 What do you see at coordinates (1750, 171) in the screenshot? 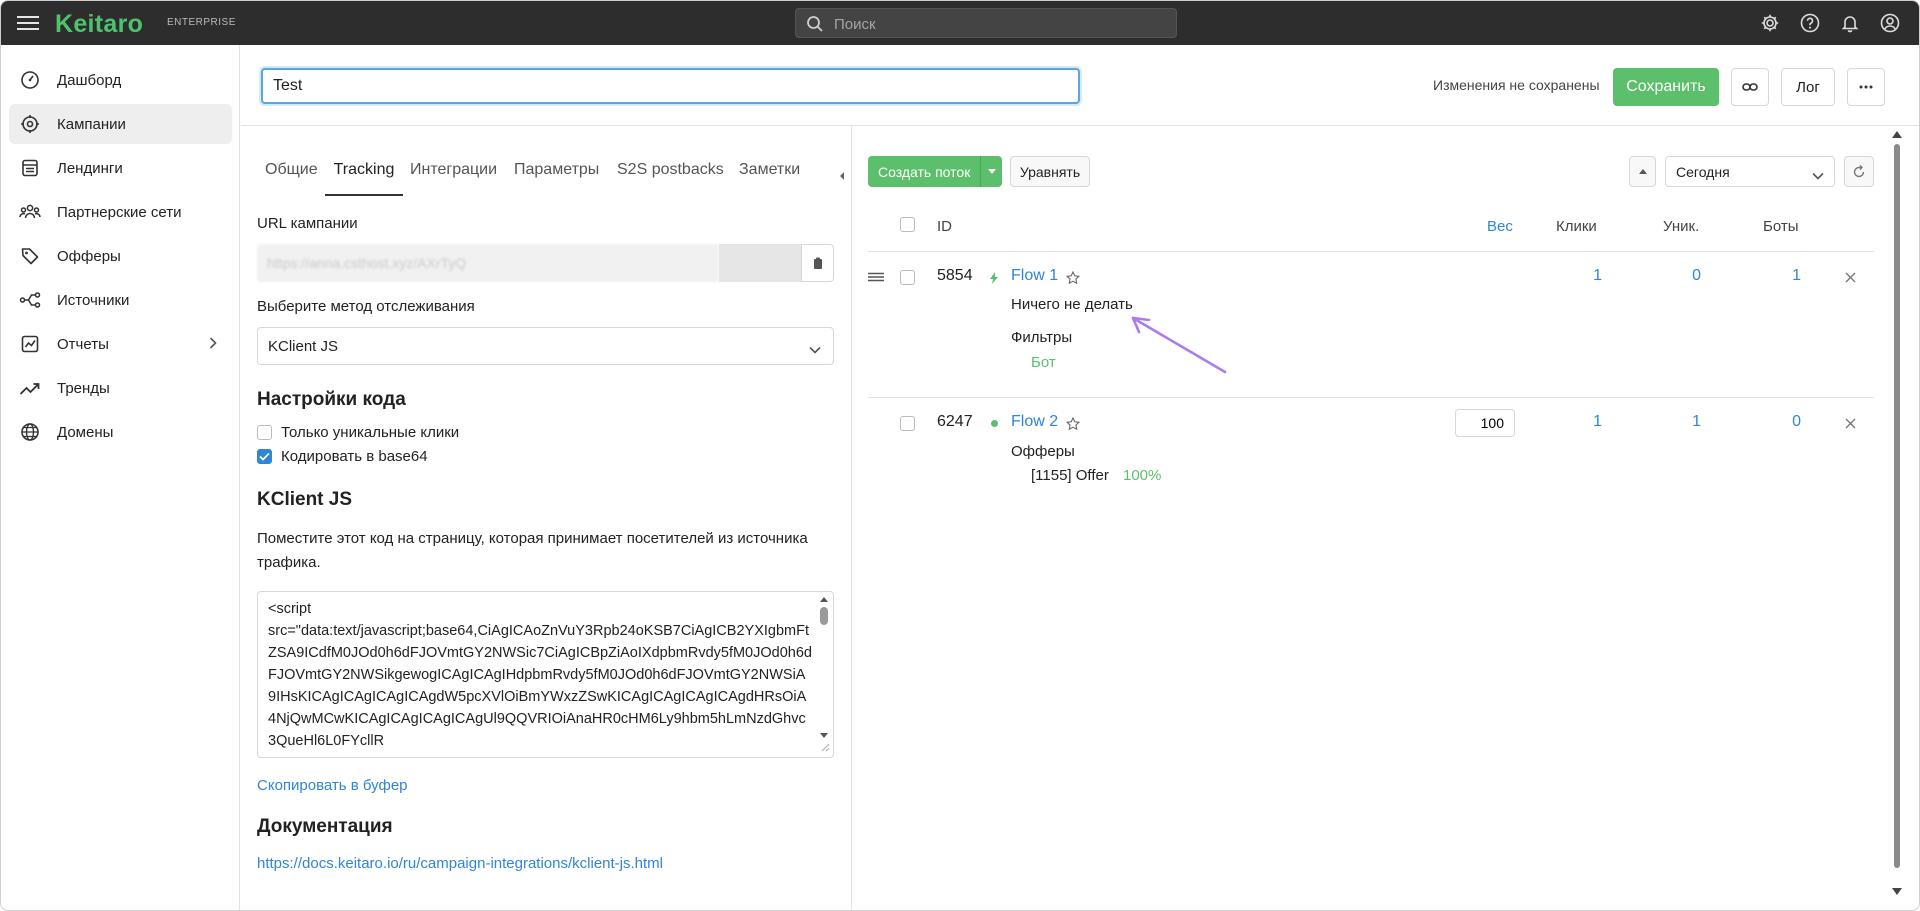
I see `date-range-select: Сегодня` at bounding box center [1750, 171].